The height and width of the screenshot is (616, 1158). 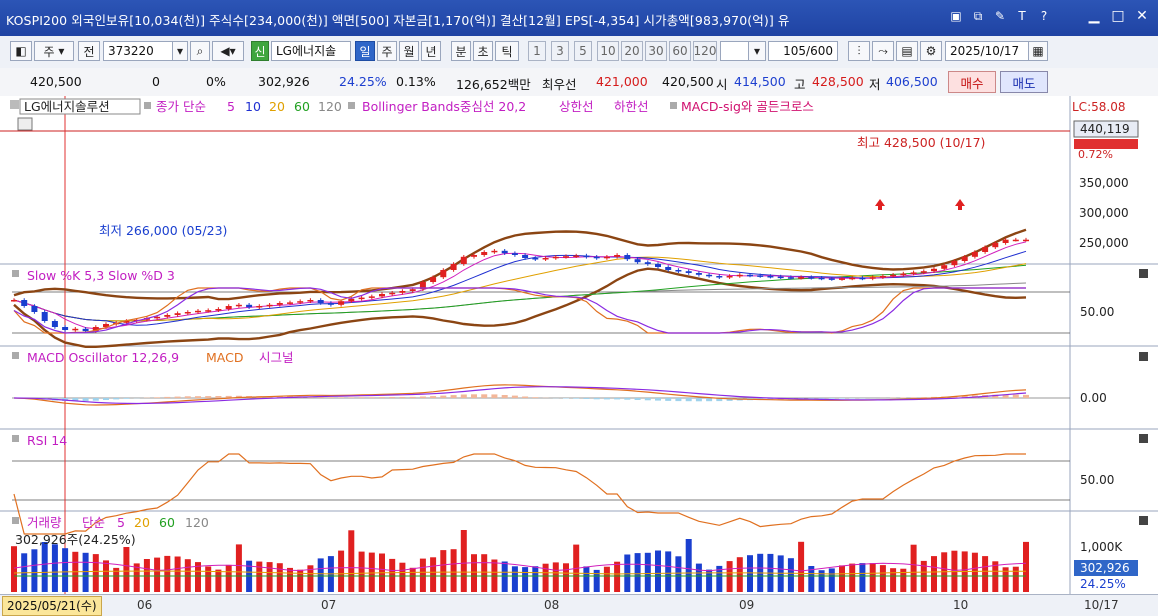 I want to click on vol-ma60: 60, so click(x=167, y=522).